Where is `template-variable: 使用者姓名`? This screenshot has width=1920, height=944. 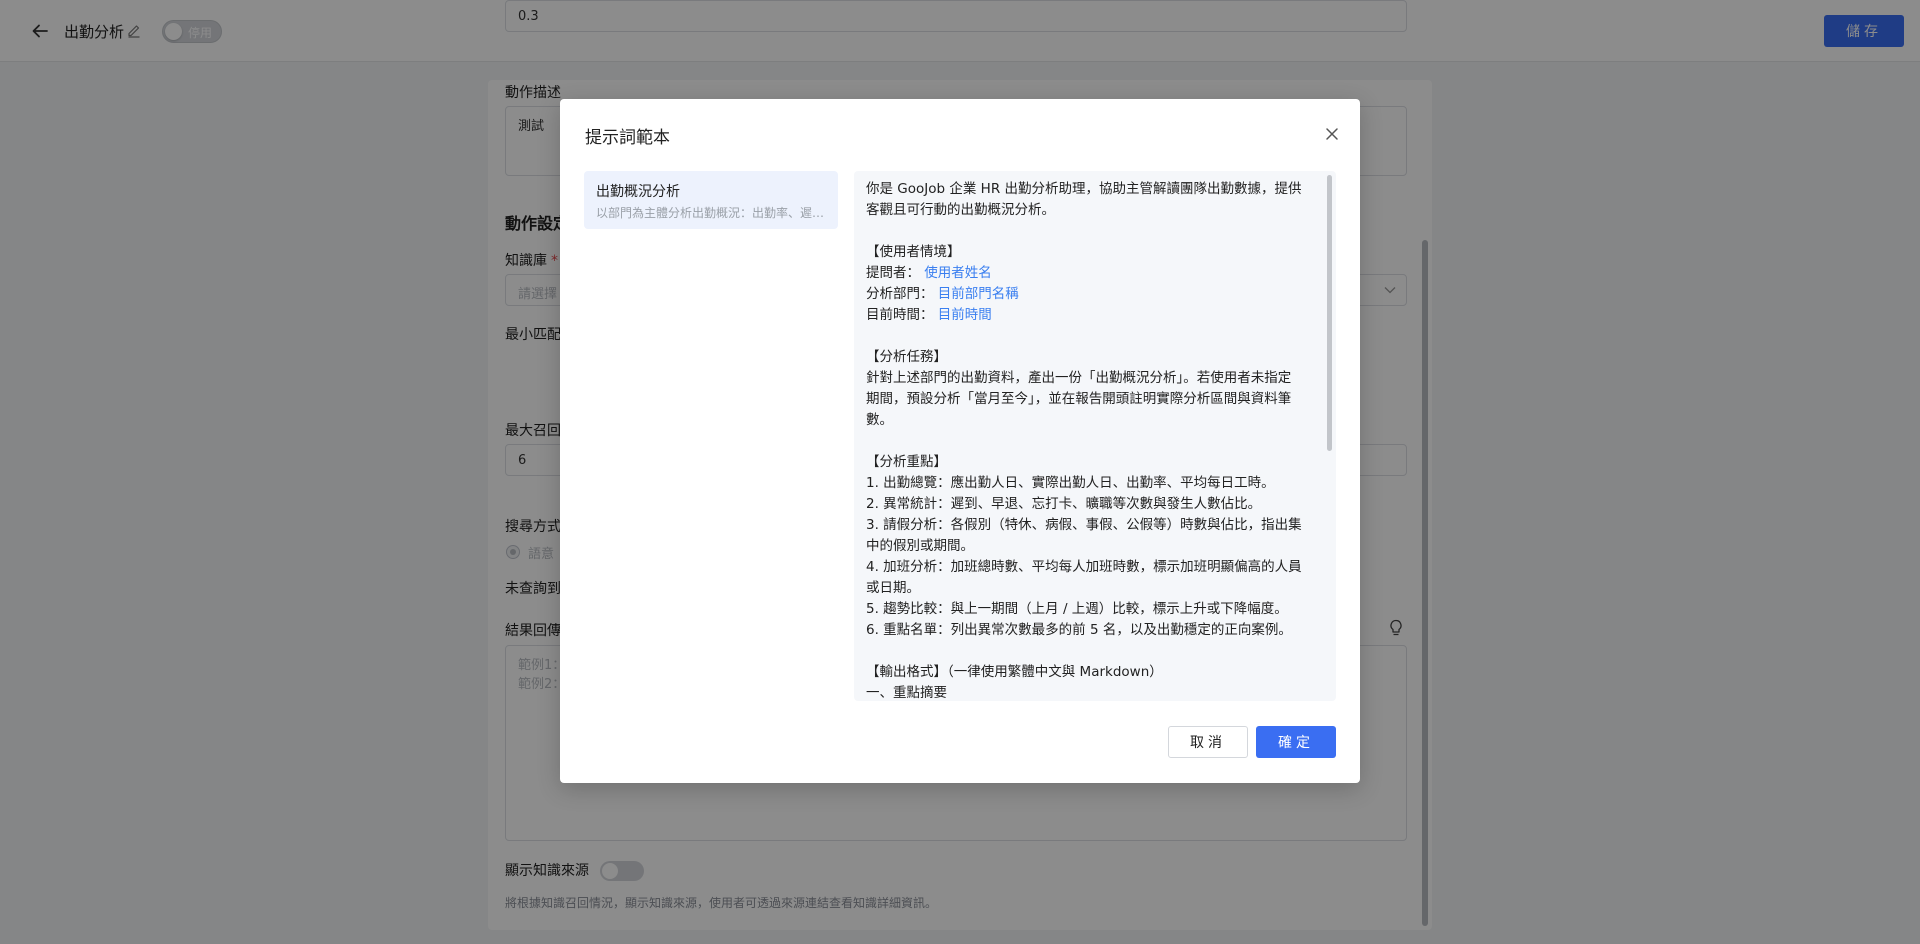 template-variable: 使用者姓名 is located at coordinates (958, 273).